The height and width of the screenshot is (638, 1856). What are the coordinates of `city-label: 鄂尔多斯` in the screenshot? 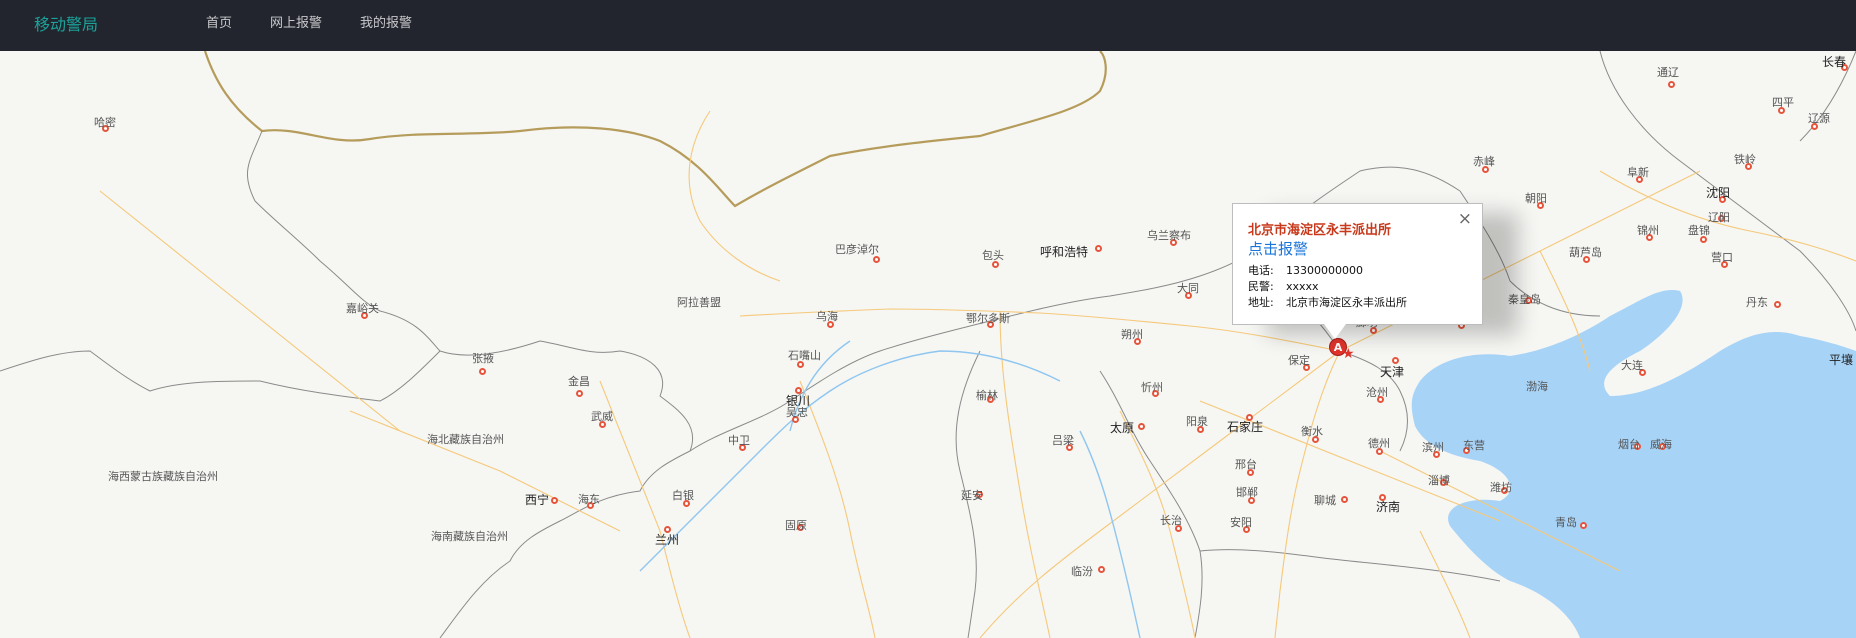 It's located at (988, 318).